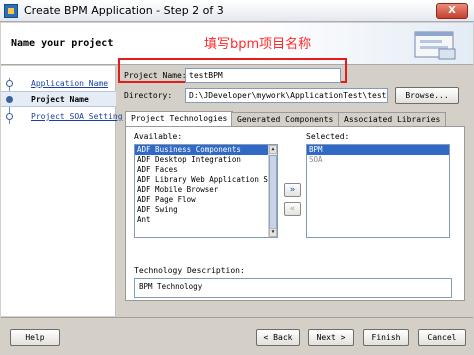  What do you see at coordinates (392, 119) in the screenshot?
I see `tab-associated-libraries: Associated Libraries` at bounding box center [392, 119].